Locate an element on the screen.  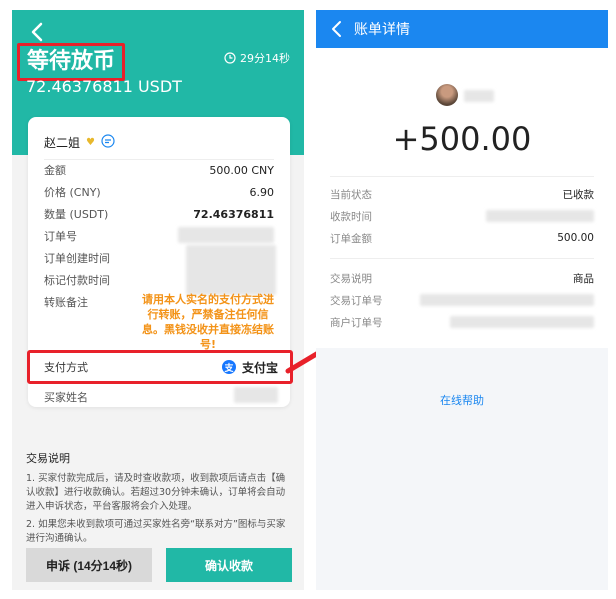
countdown-timer: 29分14秒 is located at coordinates (257, 58).